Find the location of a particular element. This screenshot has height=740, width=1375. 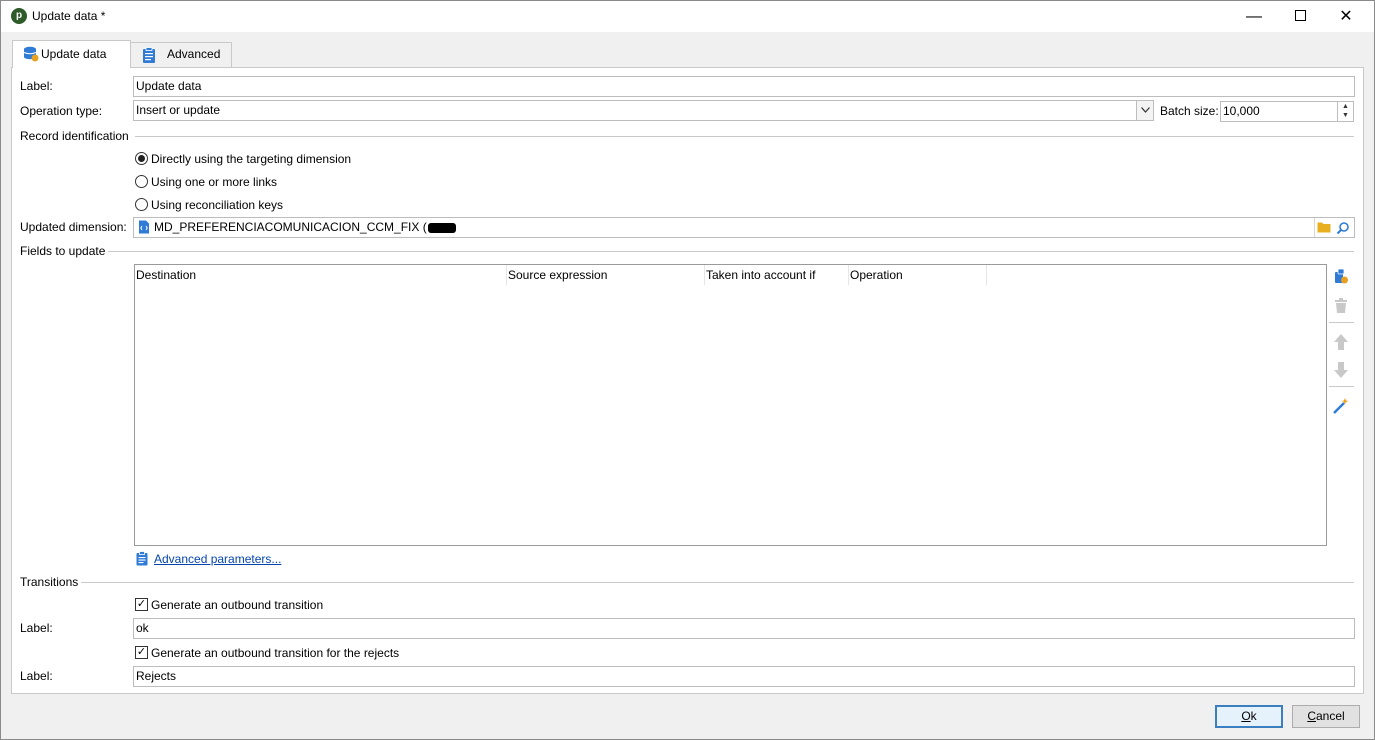

window-title: Update data * is located at coordinates (69, 16).